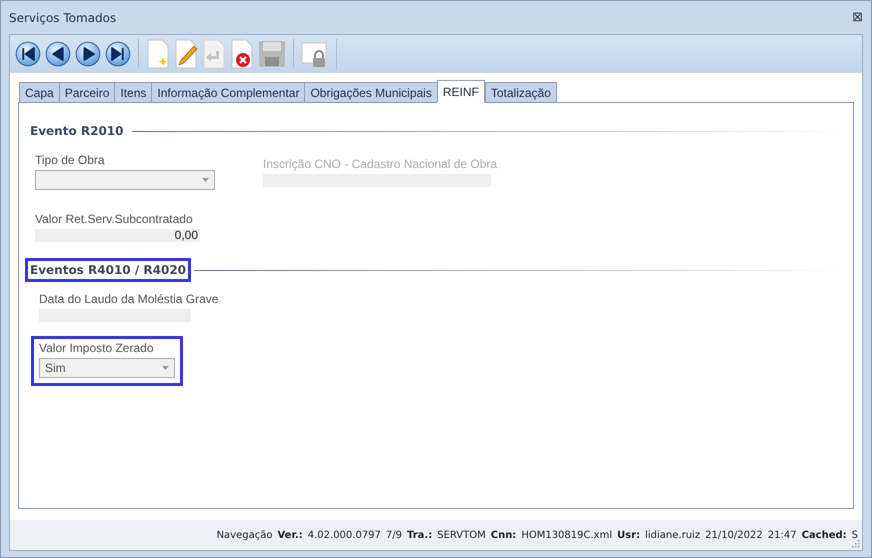 Image resolution: width=872 pixels, height=558 pixels. Describe the element at coordinates (290, 535) in the screenshot. I see `status-label: Ver.:` at that location.